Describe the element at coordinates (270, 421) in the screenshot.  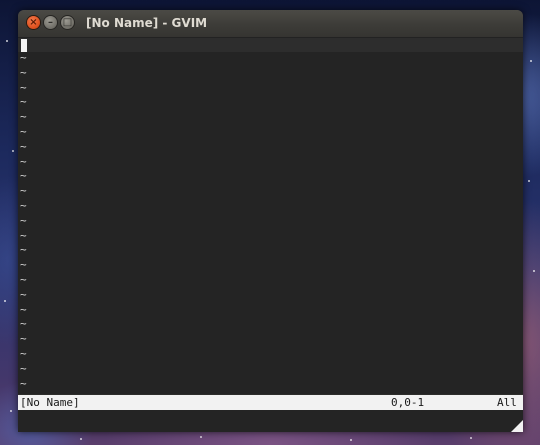
I see `command-line` at that location.